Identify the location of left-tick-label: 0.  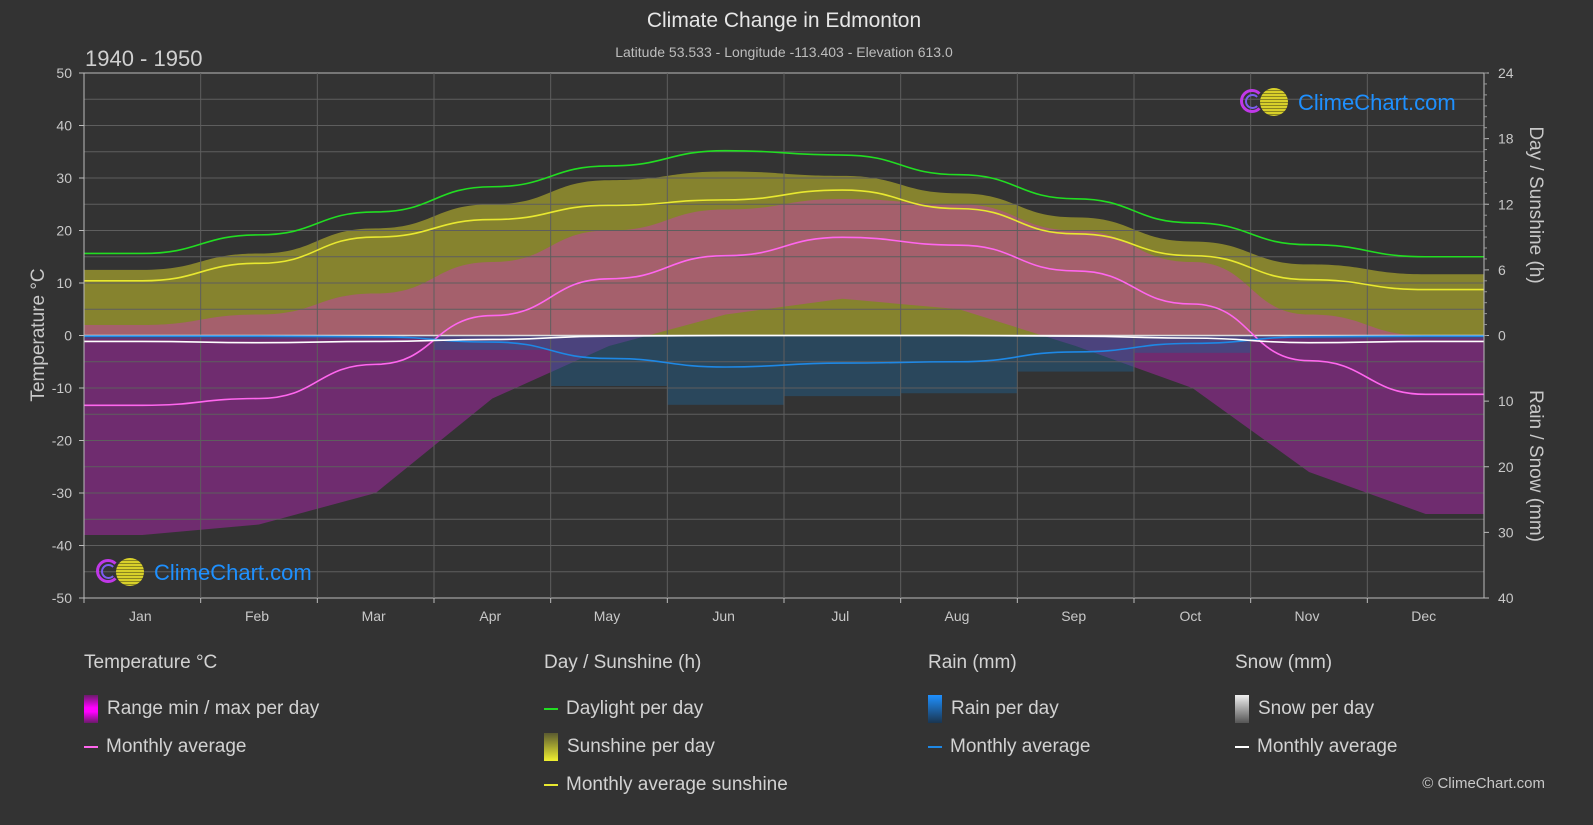
(68, 336).